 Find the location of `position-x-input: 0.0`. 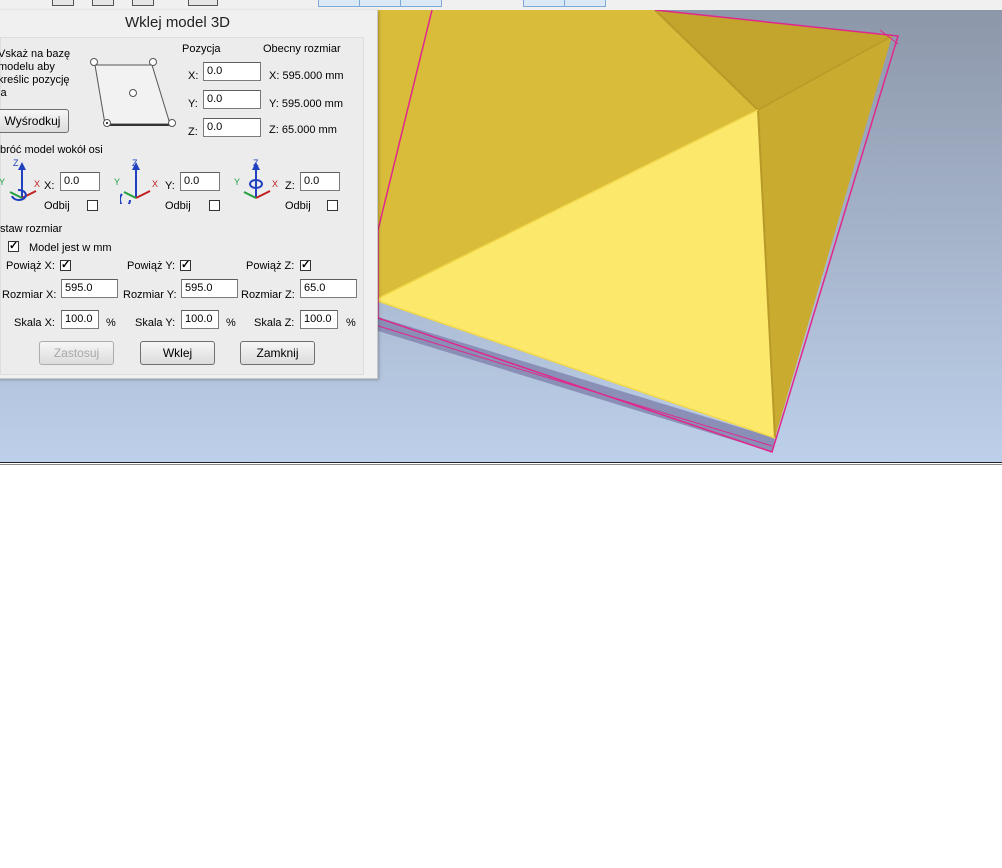

position-x-input: 0.0 is located at coordinates (232, 71).